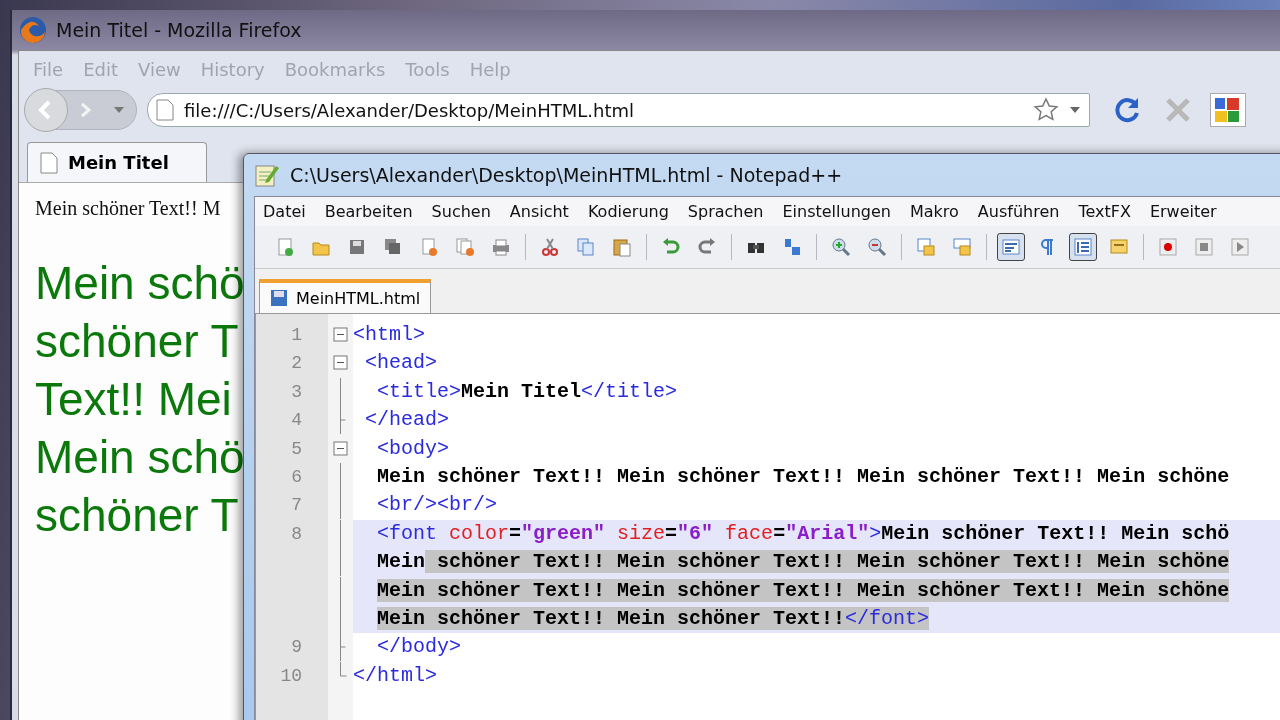  I want to click on code-text: </title>, so click(629, 391).